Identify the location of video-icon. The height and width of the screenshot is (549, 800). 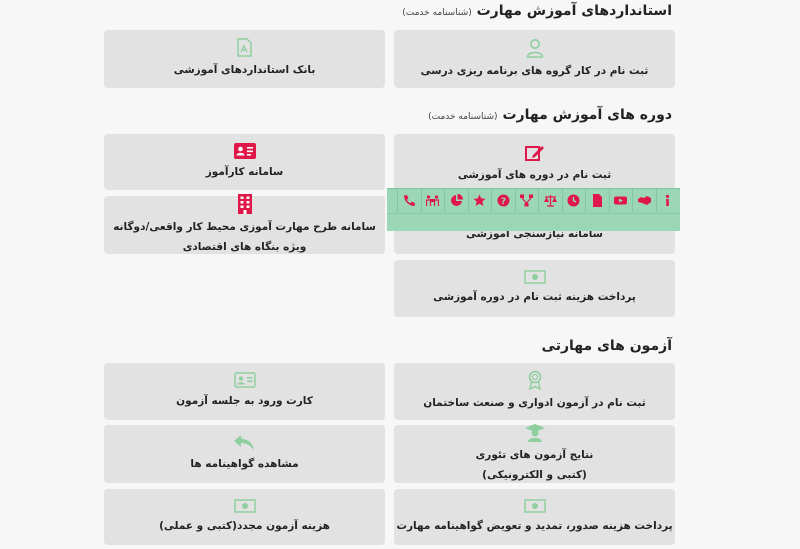
(620, 200).